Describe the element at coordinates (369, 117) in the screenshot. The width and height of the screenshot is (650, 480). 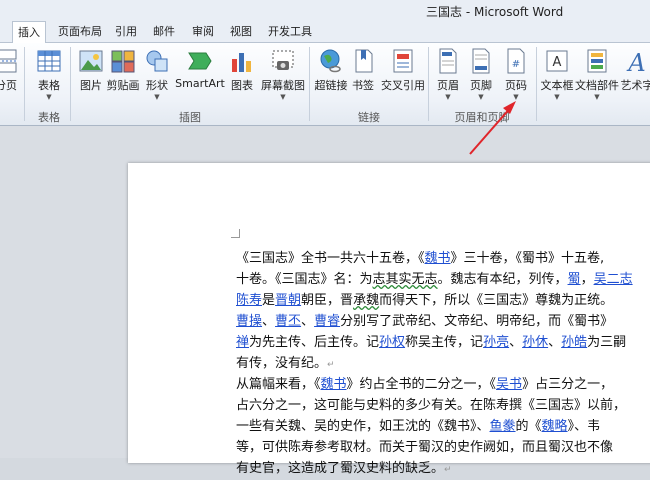
I see `group-label-links: 链接` at that location.